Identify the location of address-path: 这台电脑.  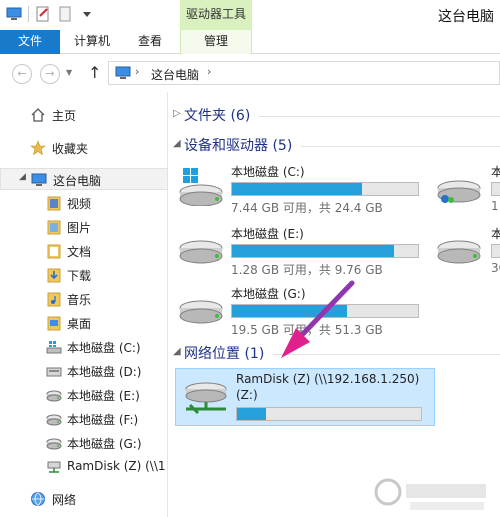
(175, 74).